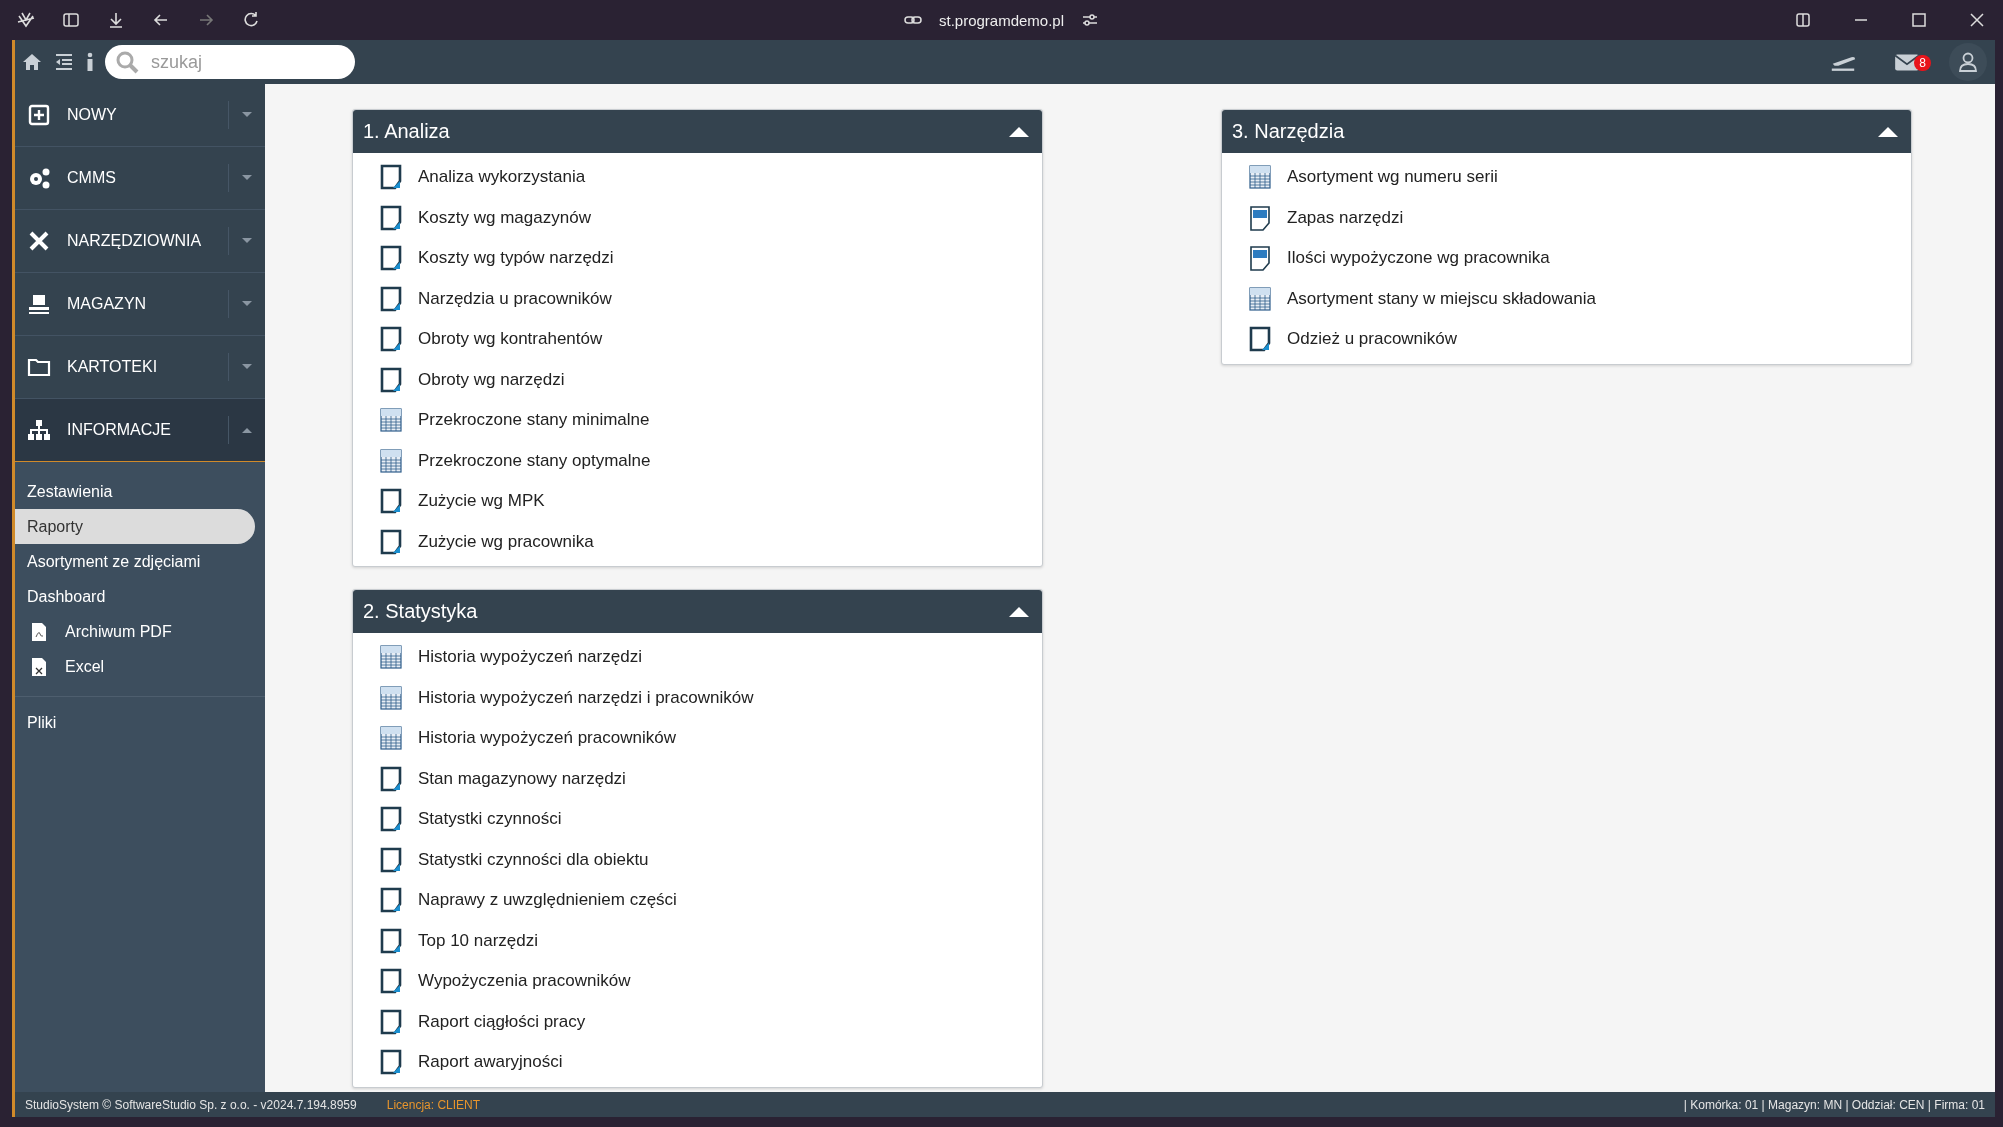 This screenshot has height=1127, width=2003. What do you see at coordinates (1345, 217) in the screenshot?
I see `report-link: Zapas narzędzi` at bounding box center [1345, 217].